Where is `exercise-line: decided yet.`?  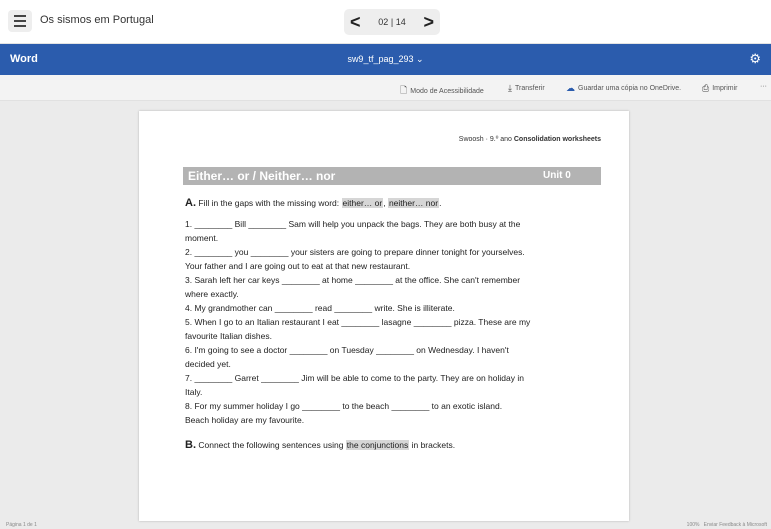 exercise-line: decided yet. is located at coordinates (208, 364).